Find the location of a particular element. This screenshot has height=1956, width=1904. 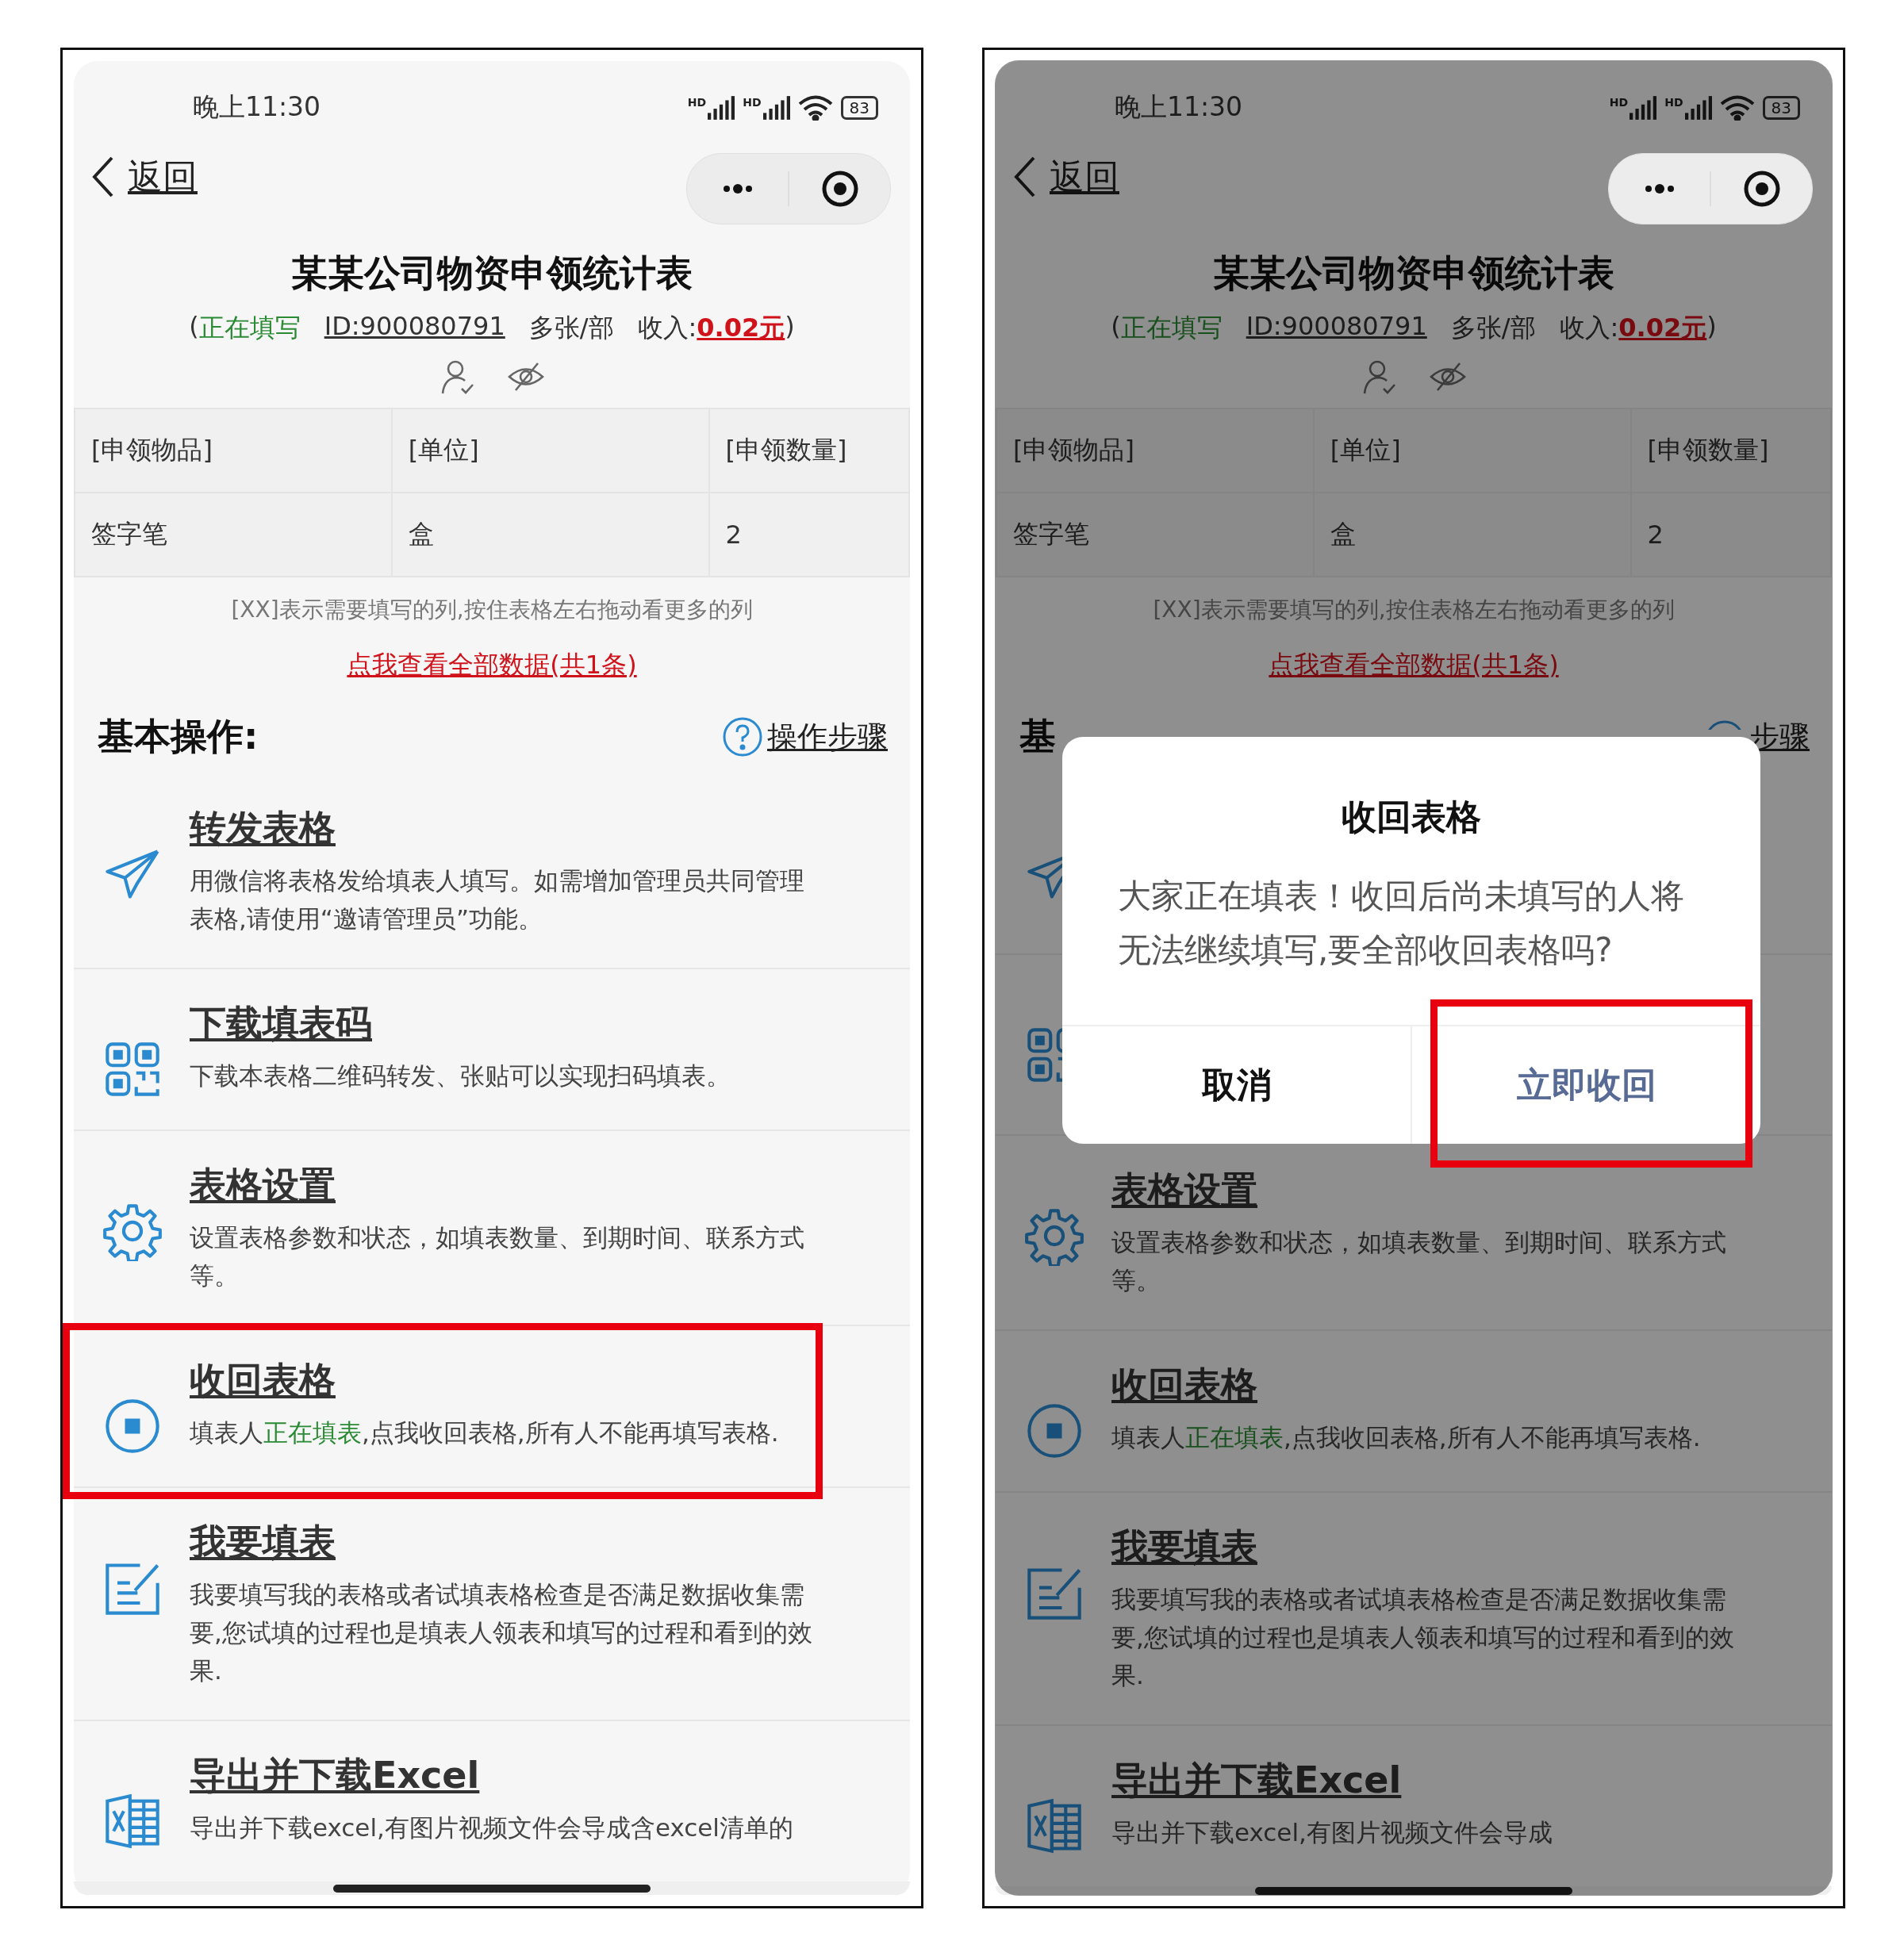

section-title: 基 is located at coordinates (1037, 737).